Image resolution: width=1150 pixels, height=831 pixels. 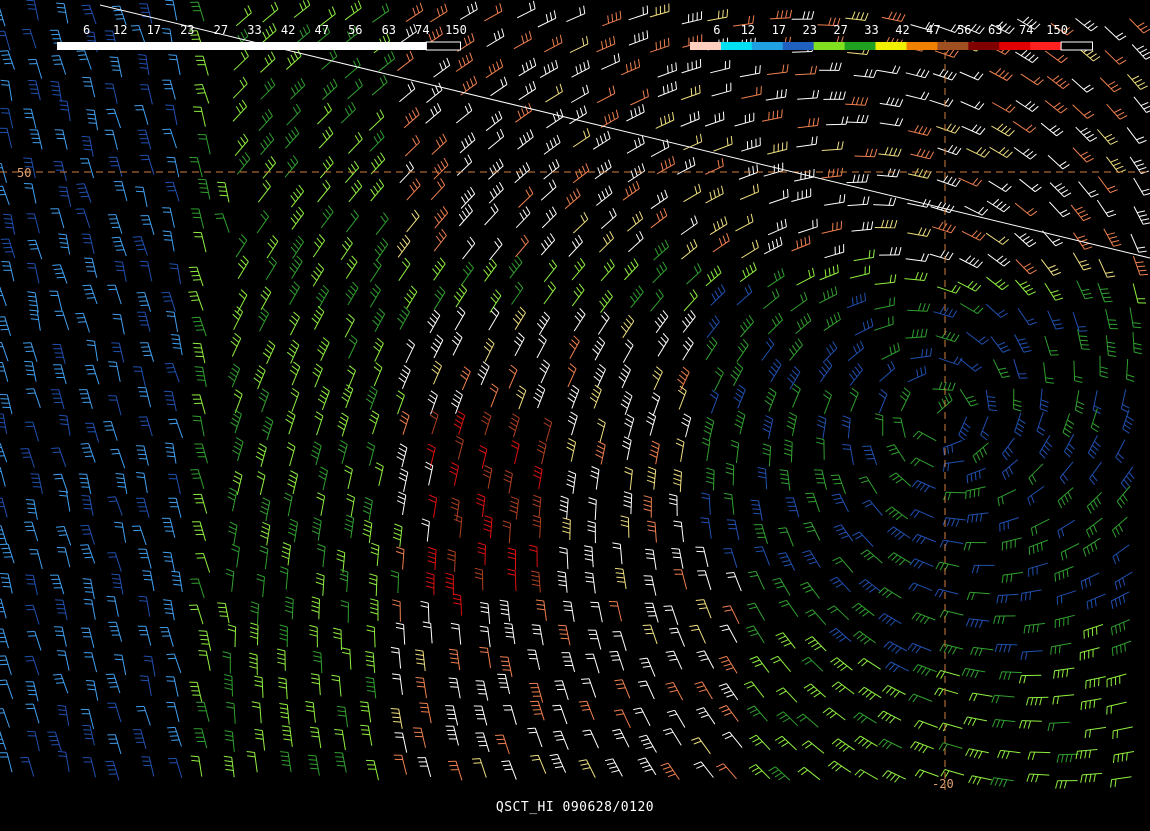 I want to click on legend-left-label: 17, so click(x=154, y=30).